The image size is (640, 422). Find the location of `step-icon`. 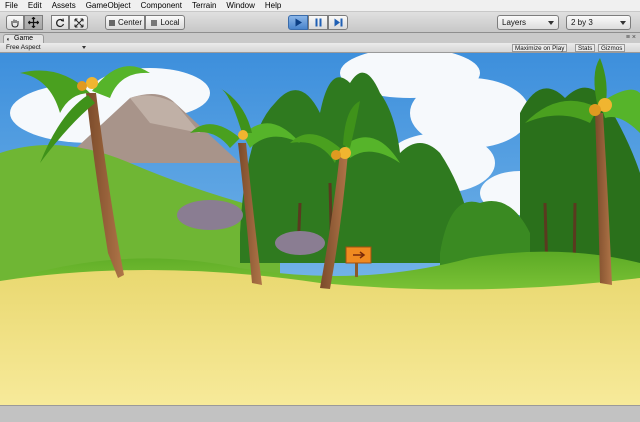

step-icon is located at coordinates (338, 22).